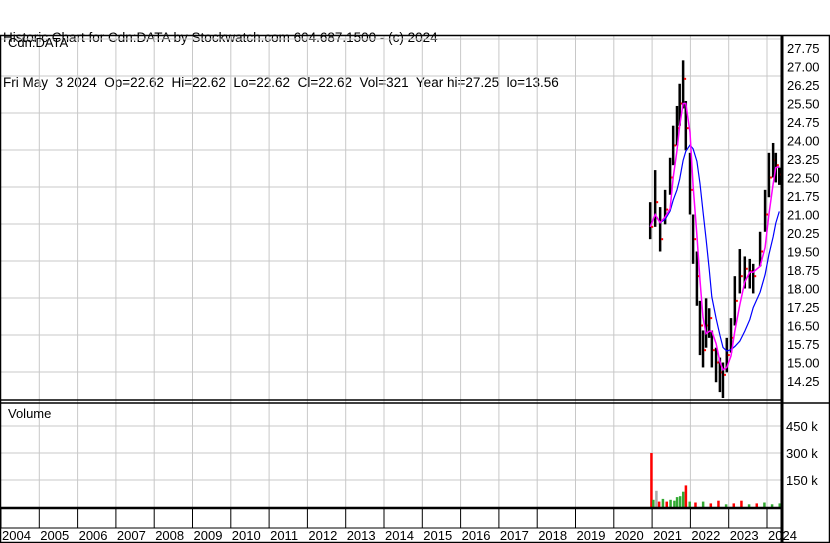 This screenshot has width=830, height=543. What do you see at coordinates (802, 480) in the screenshot?
I see `volume-tick-label: 150 k` at bounding box center [802, 480].